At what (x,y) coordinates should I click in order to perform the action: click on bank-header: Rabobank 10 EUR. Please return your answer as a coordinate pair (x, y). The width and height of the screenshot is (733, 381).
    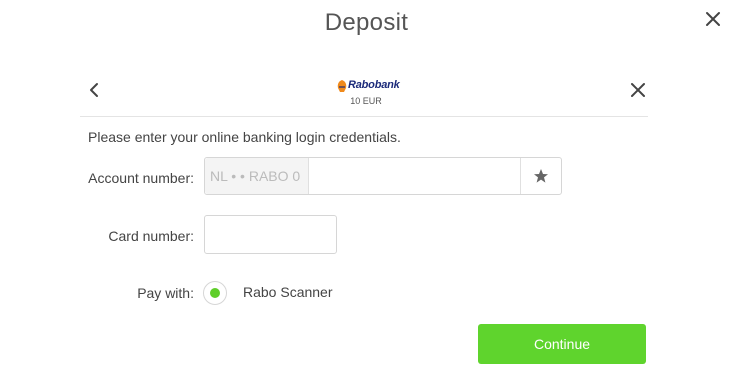
    Looking at the image, I should click on (364, 93).